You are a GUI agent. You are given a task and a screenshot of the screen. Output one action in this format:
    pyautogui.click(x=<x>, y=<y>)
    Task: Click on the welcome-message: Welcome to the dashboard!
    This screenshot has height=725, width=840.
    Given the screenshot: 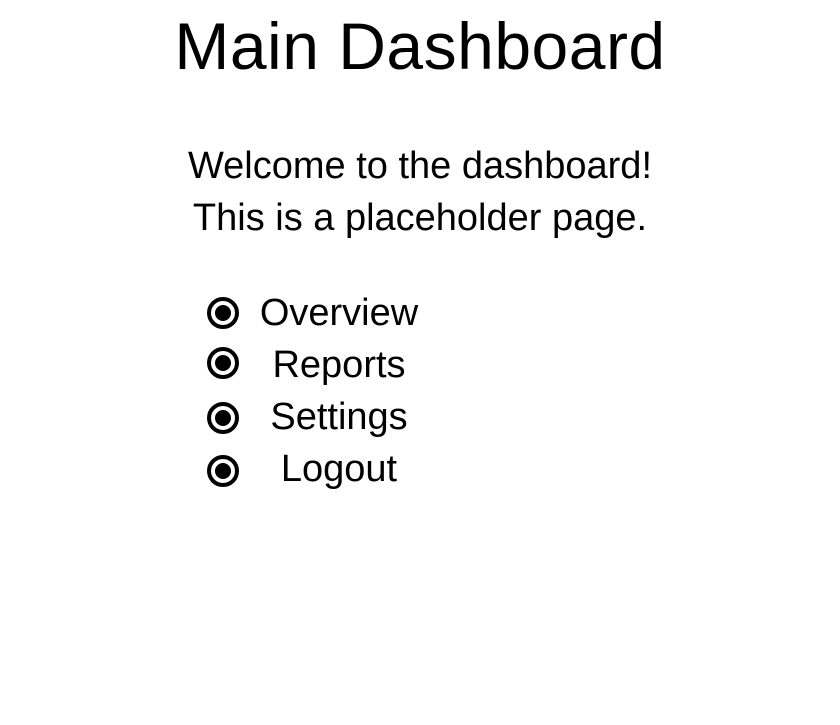 What is the action you would take?
    pyautogui.click(x=419, y=166)
    